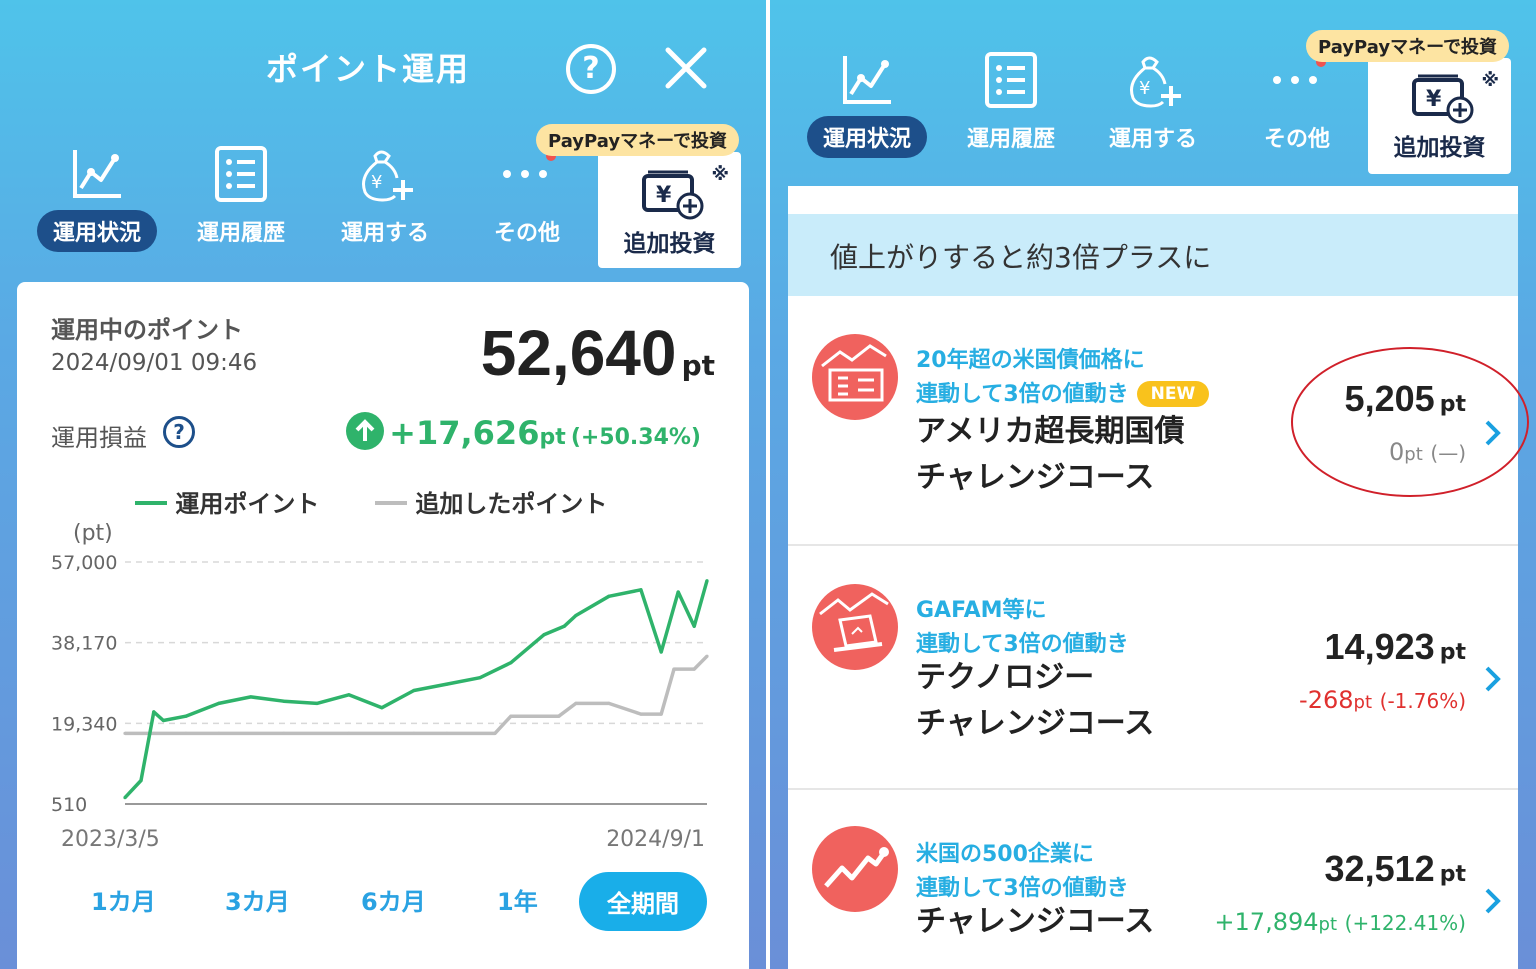 The height and width of the screenshot is (969, 1536). What do you see at coordinates (526, 233) in the screenshot?
I see `nav-more-label: その他` at bounding box center [526, 233].